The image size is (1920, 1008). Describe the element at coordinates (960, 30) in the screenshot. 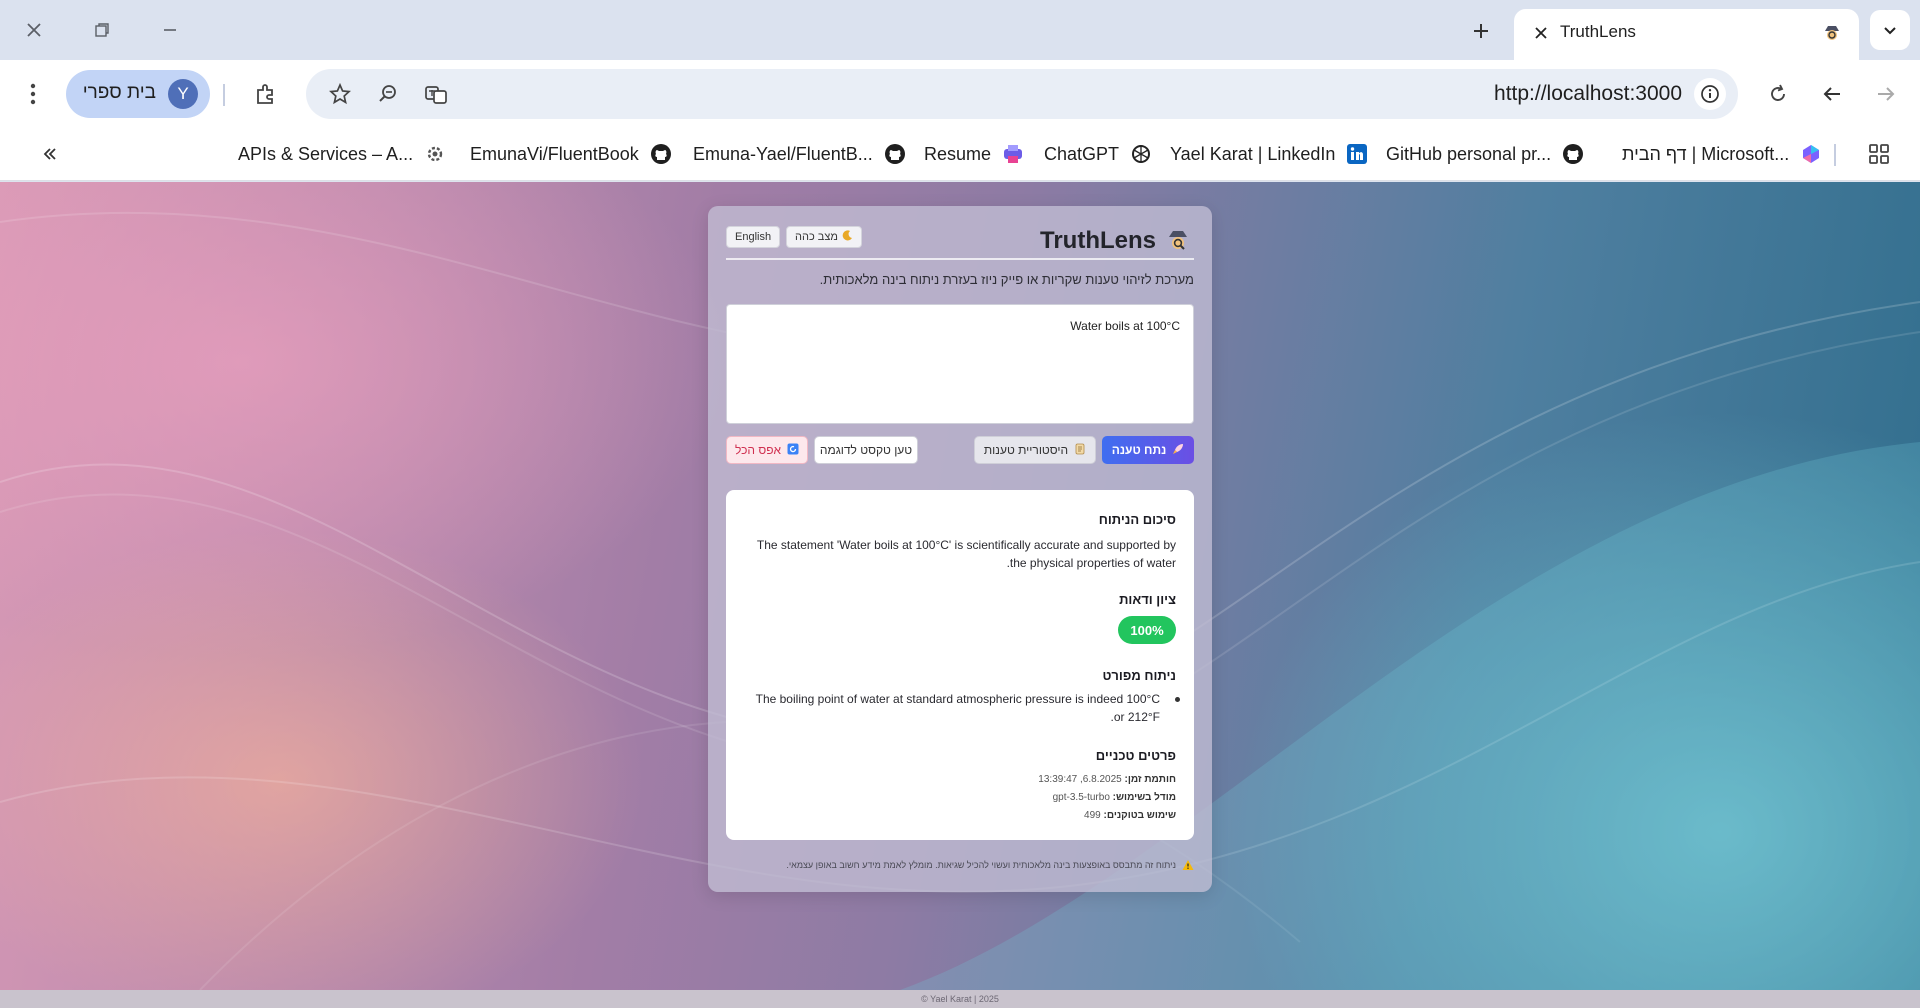

I see `tab-strip: TruthLens` at that location.